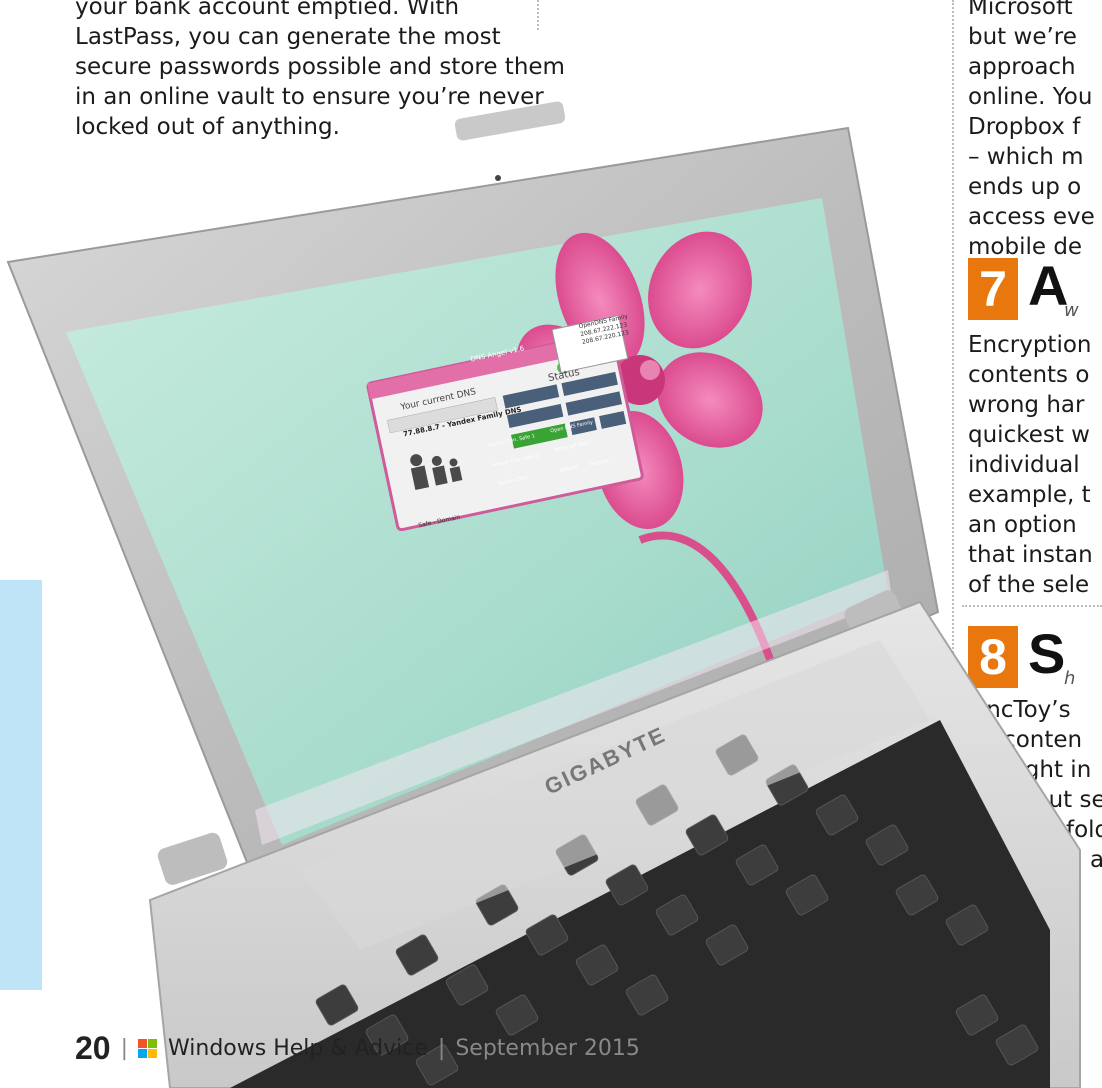 The width and height of the screenshot is (1102, 1088). Describe the element at coordinates (148, 1048) in the screenshot. I see `windows-logo-icon` at that location.